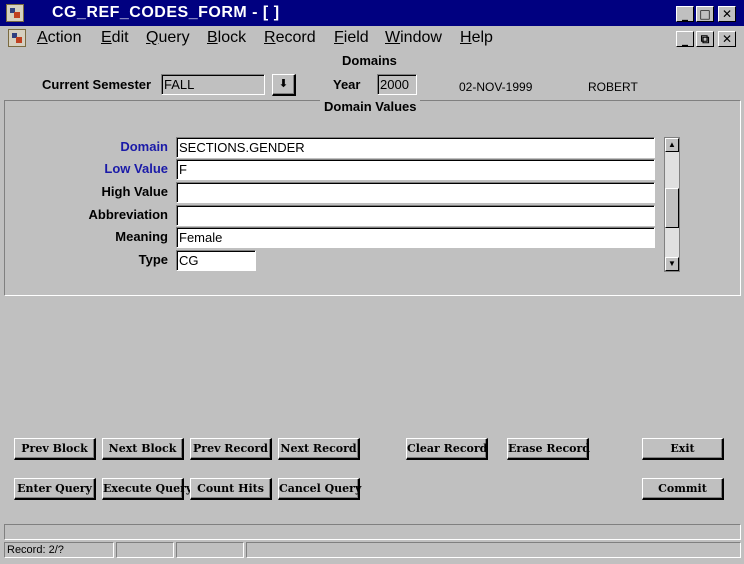 The width and height of the screenshot is (744, 564). I want to click on type-label: Type, so click(153, 259).